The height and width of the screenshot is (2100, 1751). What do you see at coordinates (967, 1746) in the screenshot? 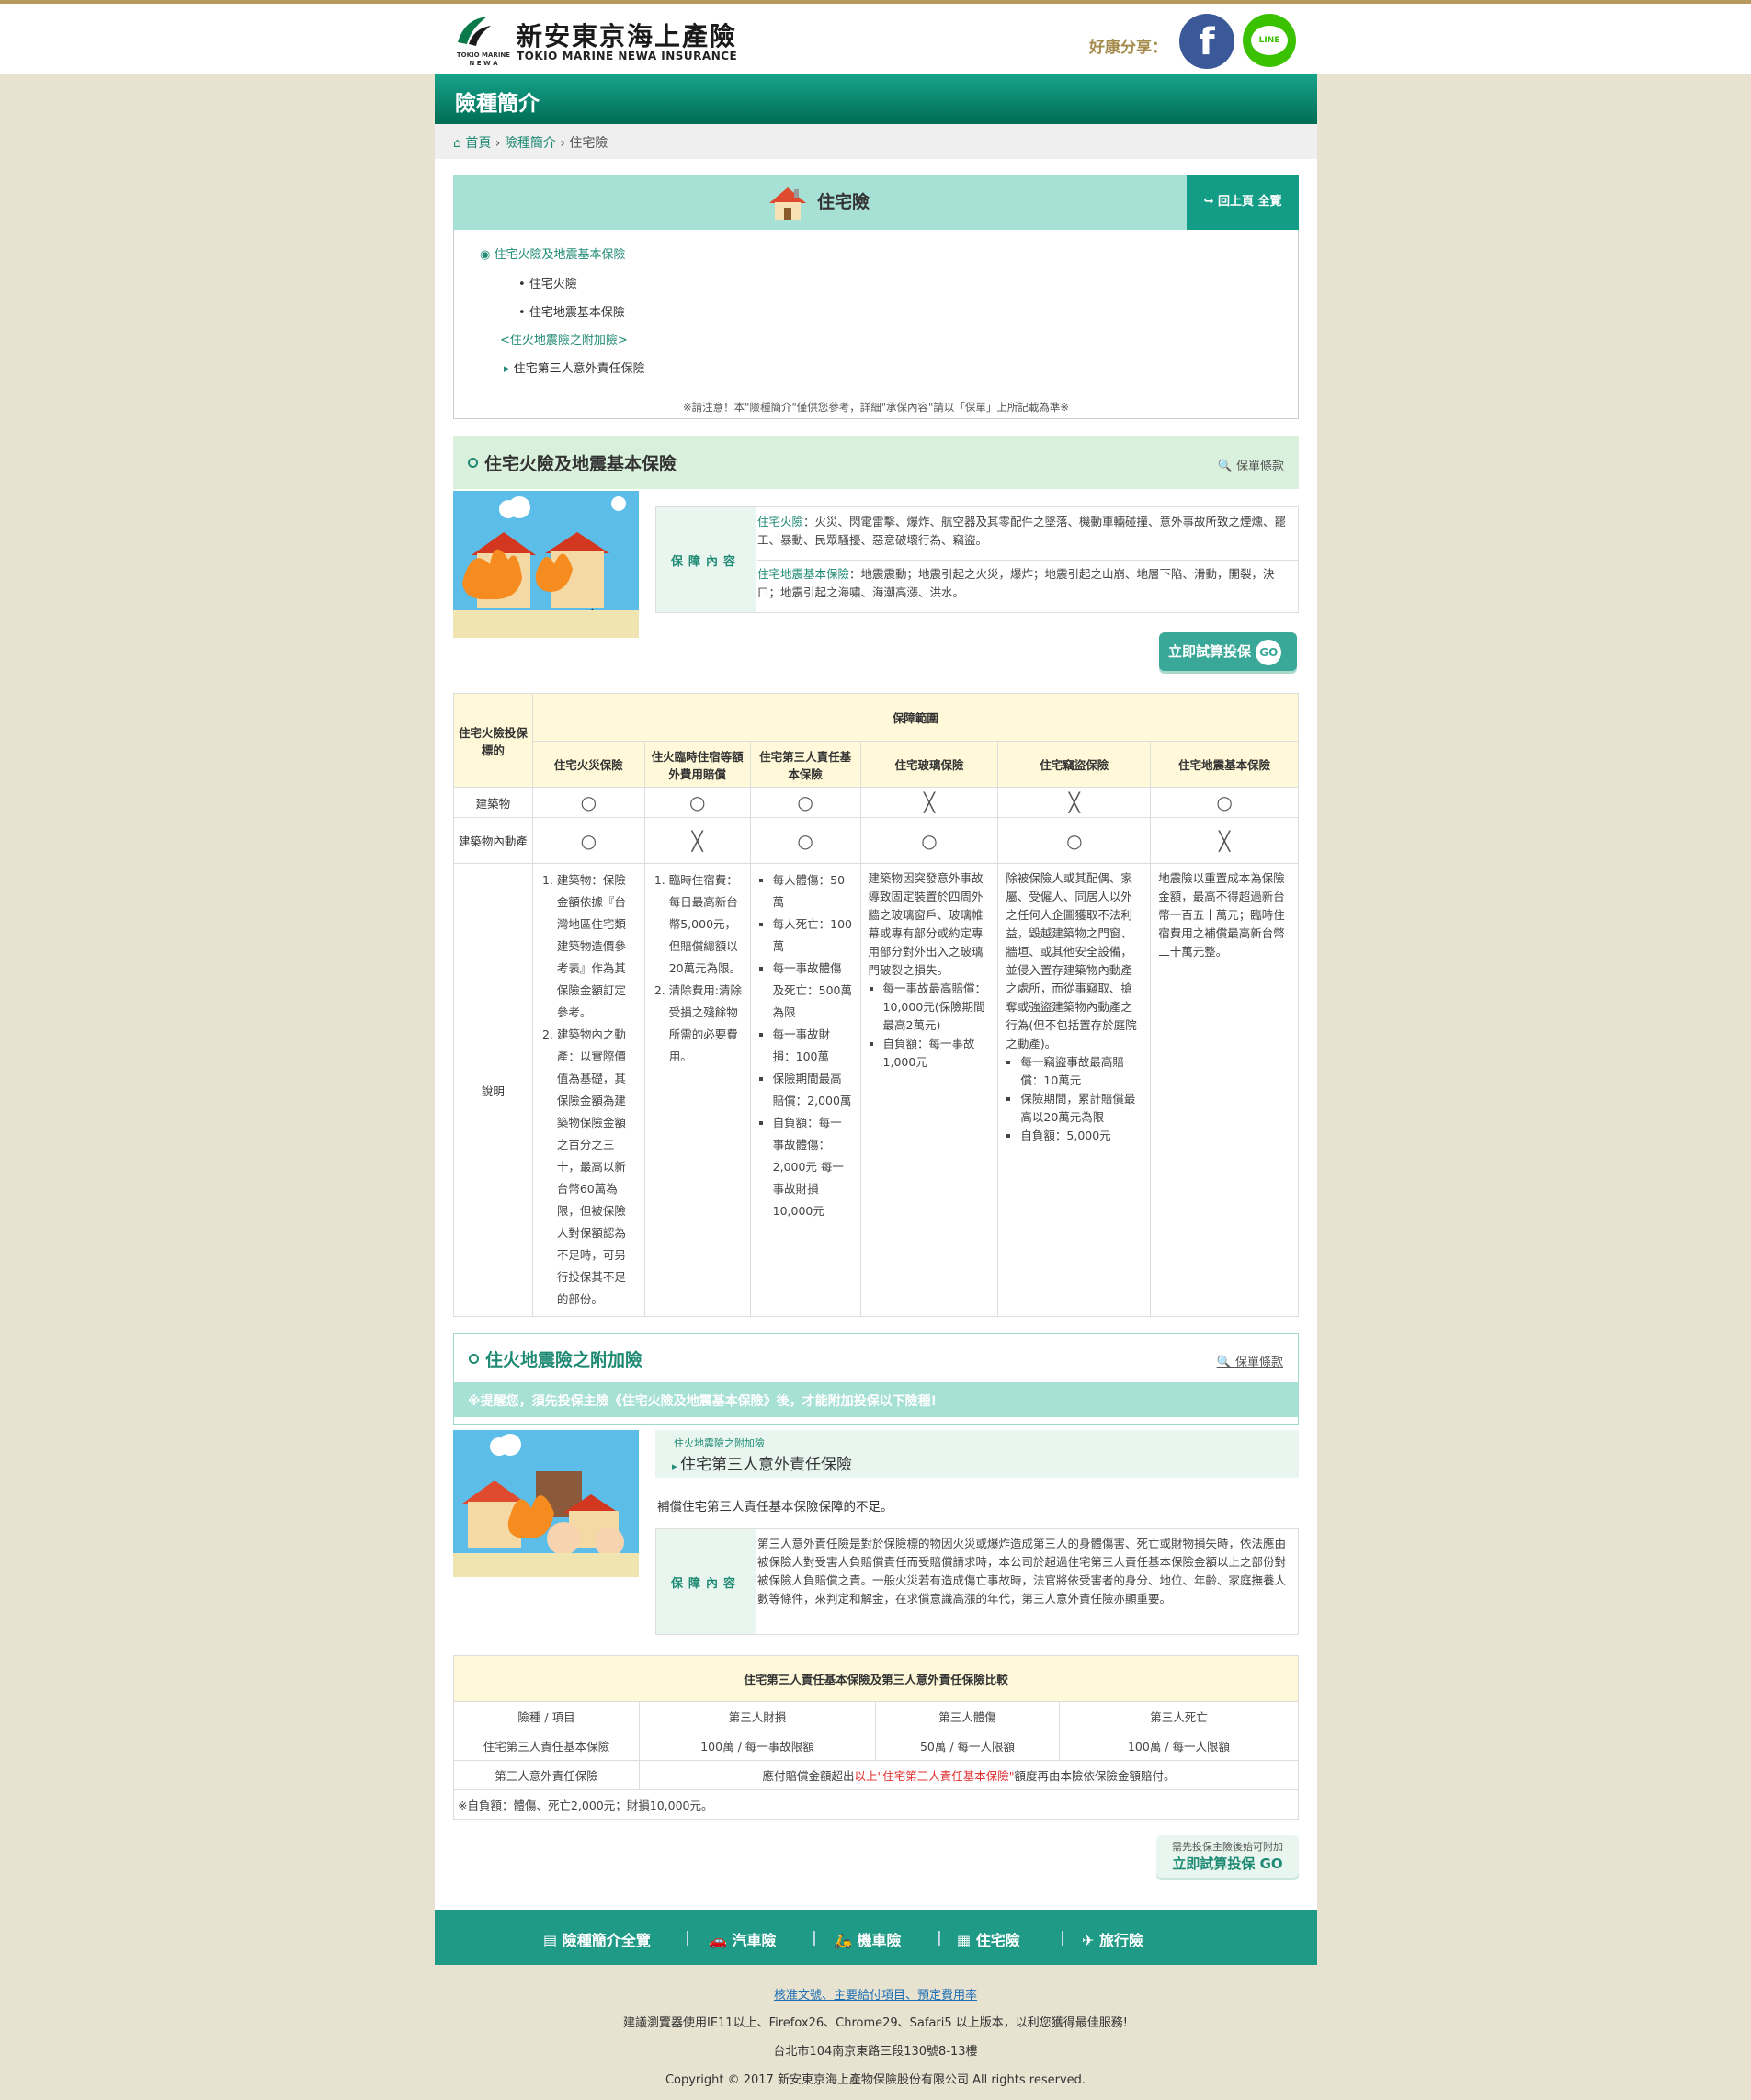
I see `cmp-cell: 50萬 / 每一人限額` at bounding box center [967, 1746].